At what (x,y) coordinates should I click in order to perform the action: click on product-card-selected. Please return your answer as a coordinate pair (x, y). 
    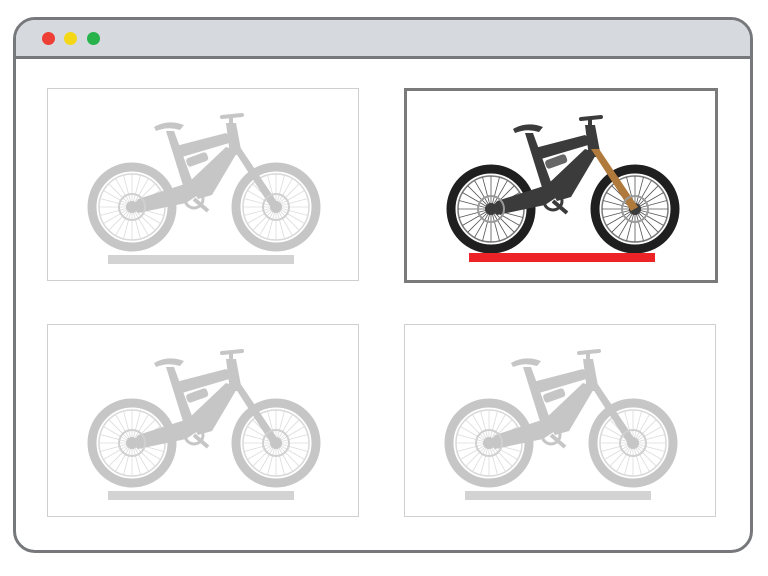
    Looking at the image, I should click on (561, 185).